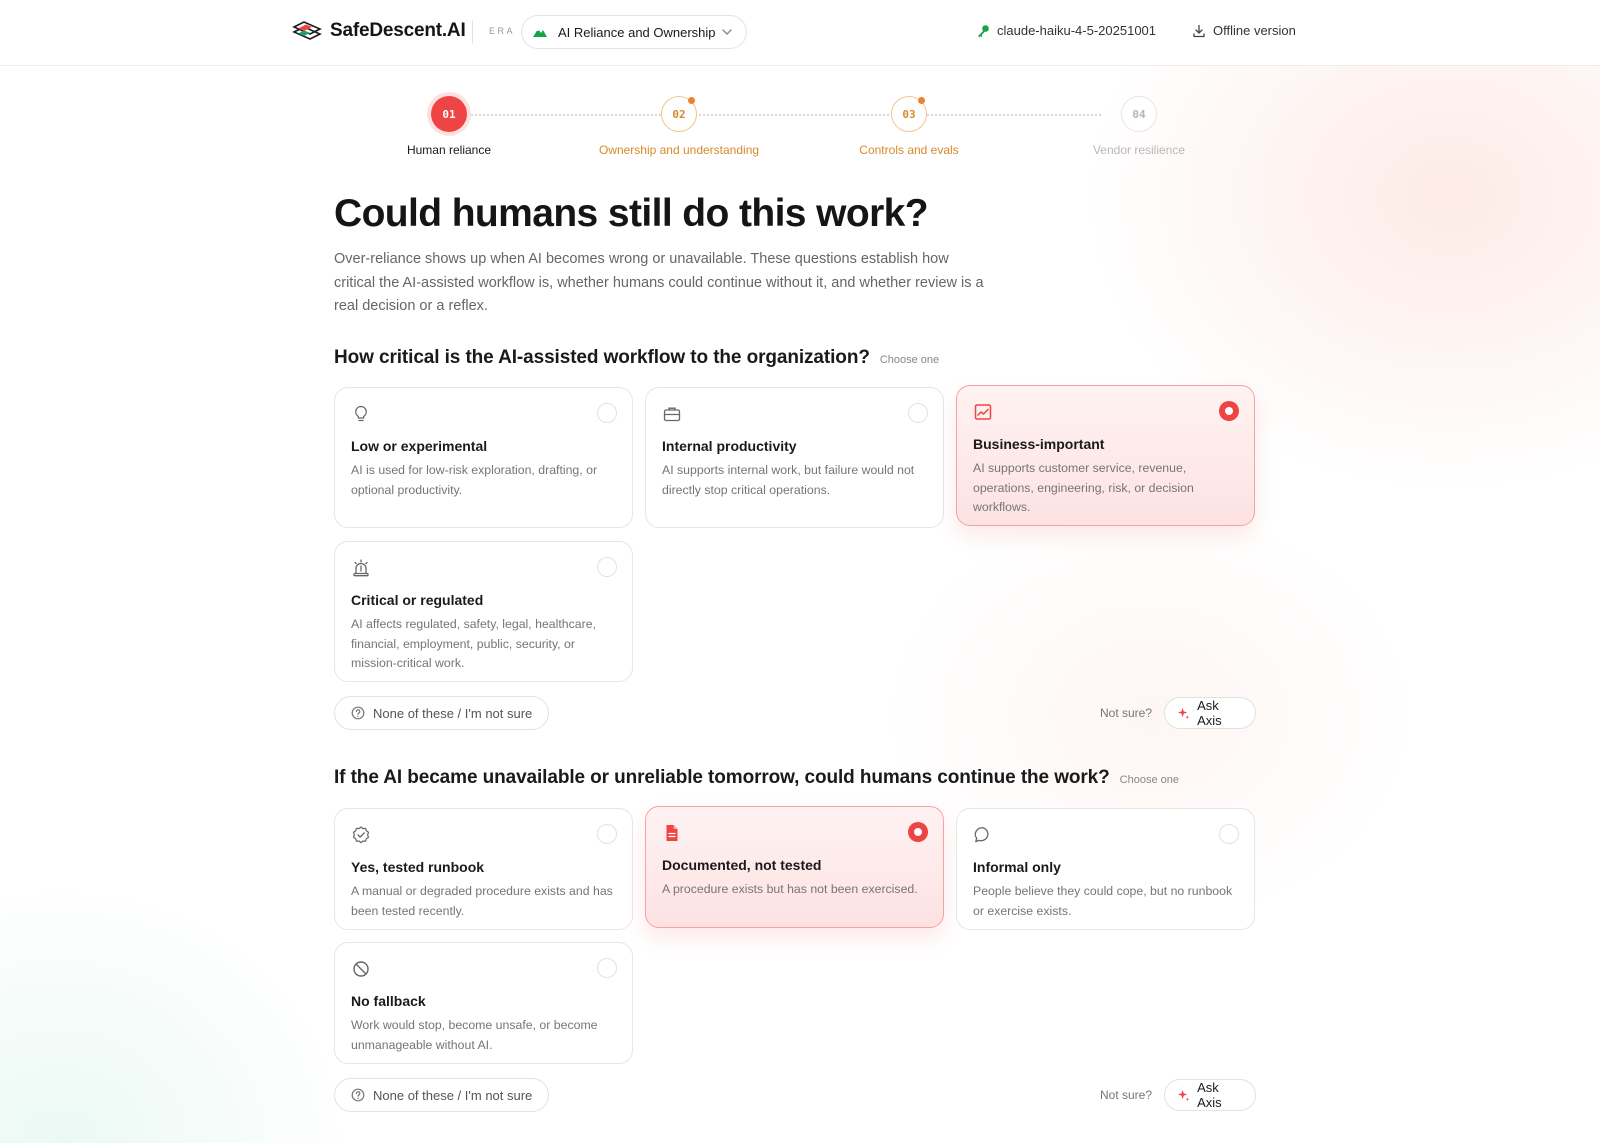 The image size is (1600, 1143). What do you see at coordinates (418, 867) in the screenshot?
I see `option-title: Yes, tested runbook` at bounding box center [418, 867].